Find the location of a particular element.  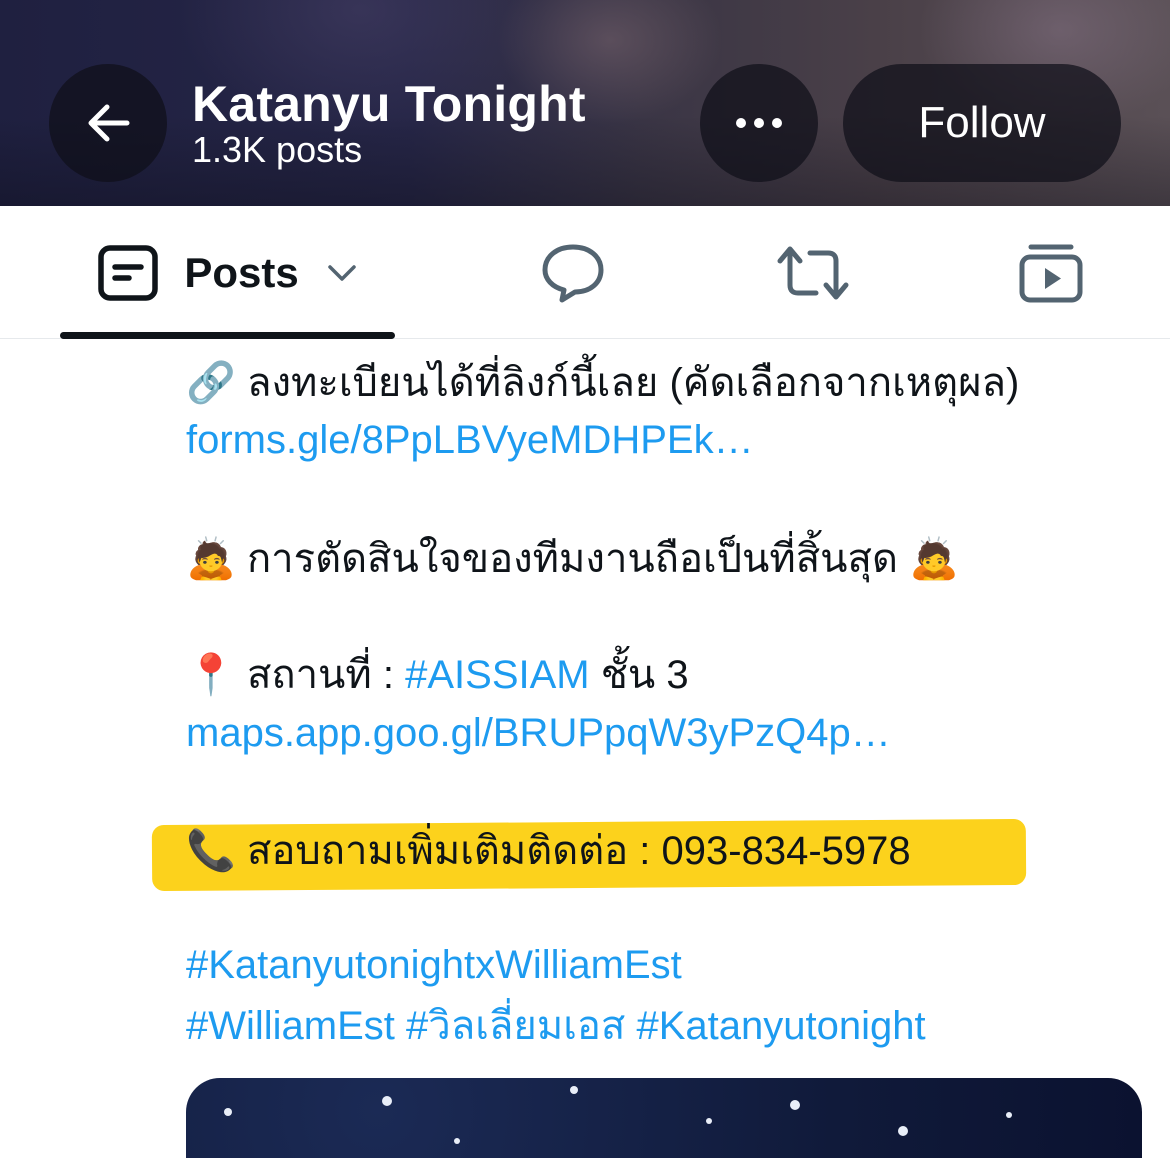

tab-posts: Posts is located at coordinates (227, 272).